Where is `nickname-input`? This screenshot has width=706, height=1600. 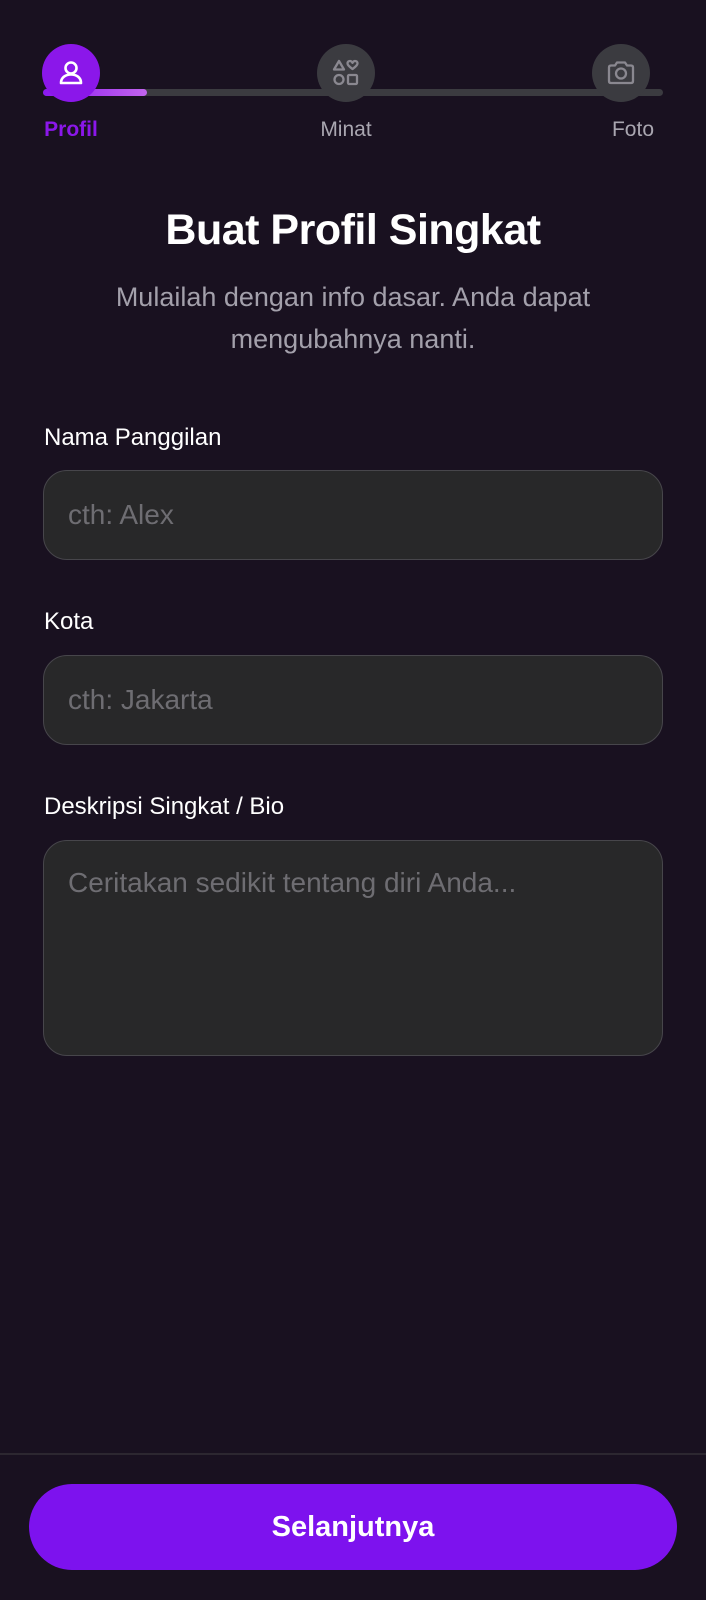 nickname-input is located at coordinates (353, 515).